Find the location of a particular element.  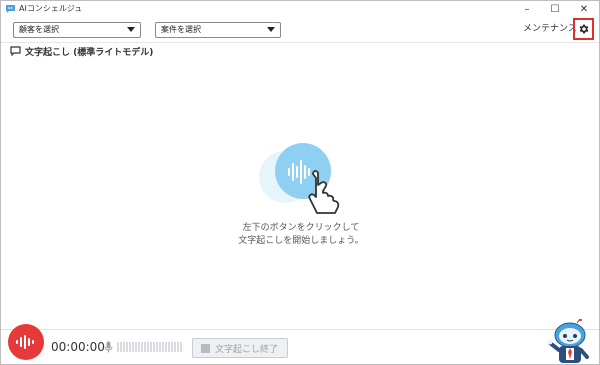

gear-icon is located at coordinates (584, 29).